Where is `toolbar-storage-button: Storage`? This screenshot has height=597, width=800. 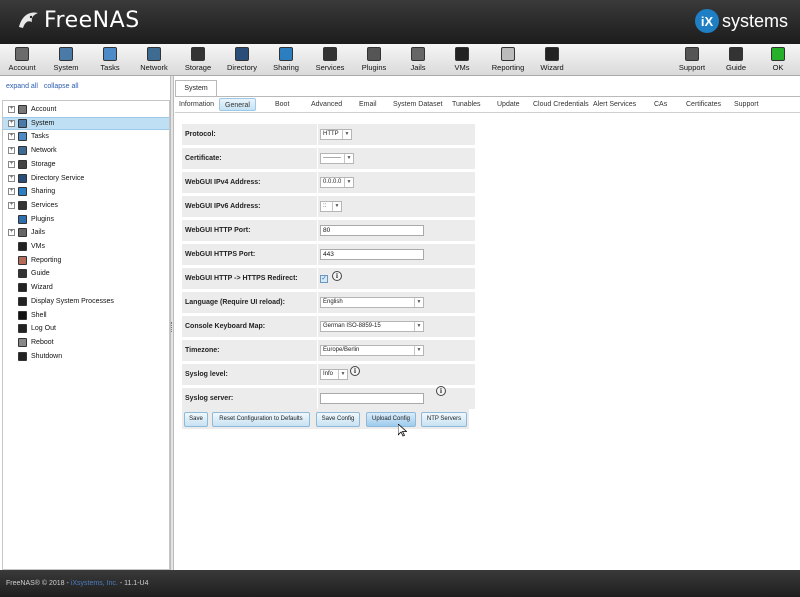
toolbar-storage-button: Storage is located at coordinates (198, 60).